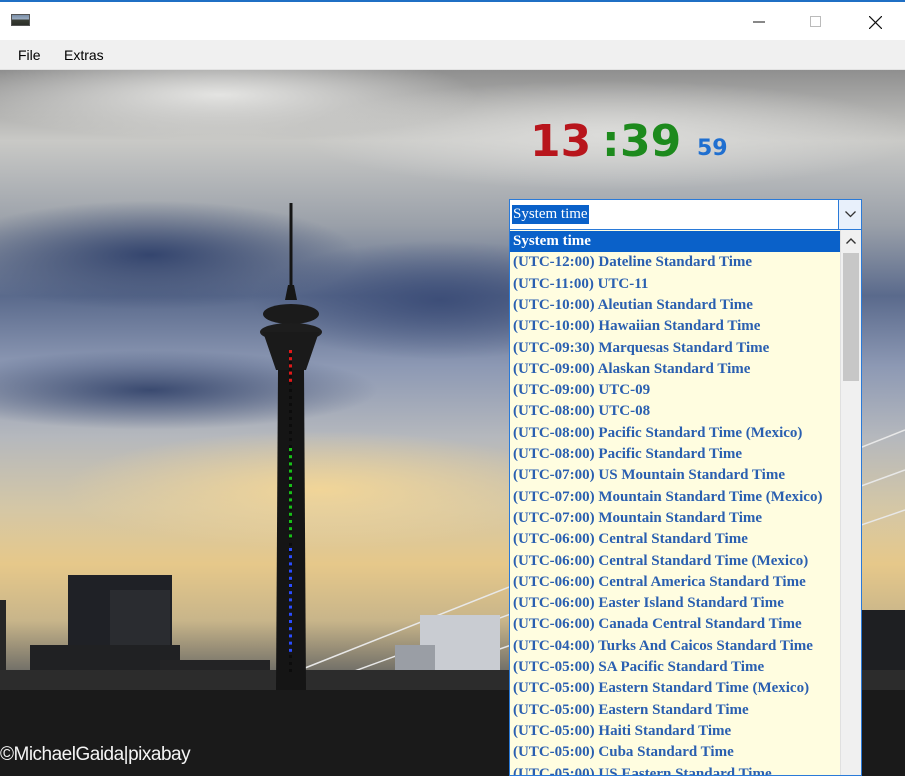  I want to click on title-bar, so click(452, 20).